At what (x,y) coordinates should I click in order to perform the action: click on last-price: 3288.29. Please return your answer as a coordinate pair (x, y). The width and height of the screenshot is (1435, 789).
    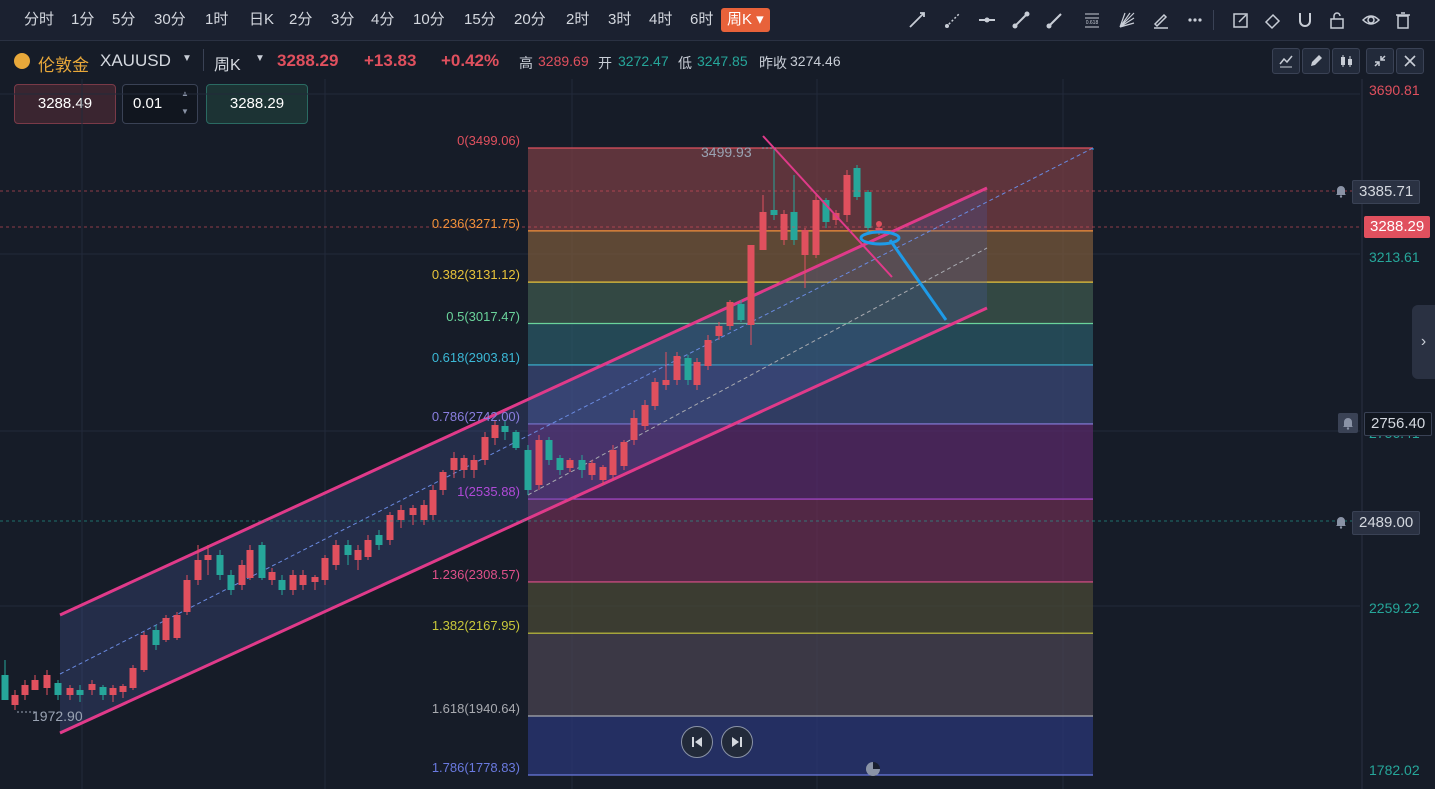
    Looking at the image, I should click on (308, 60).